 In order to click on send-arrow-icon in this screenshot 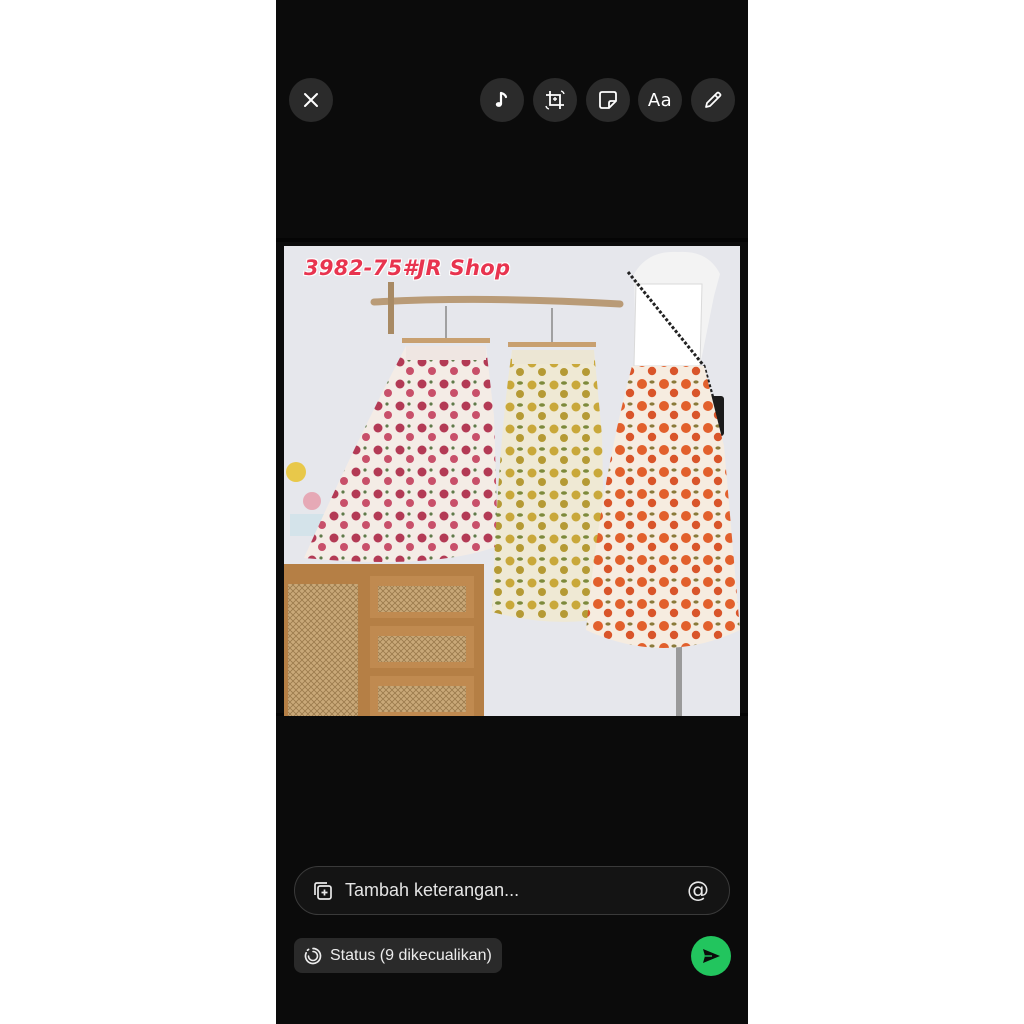, I will do `click(711, 956)`.